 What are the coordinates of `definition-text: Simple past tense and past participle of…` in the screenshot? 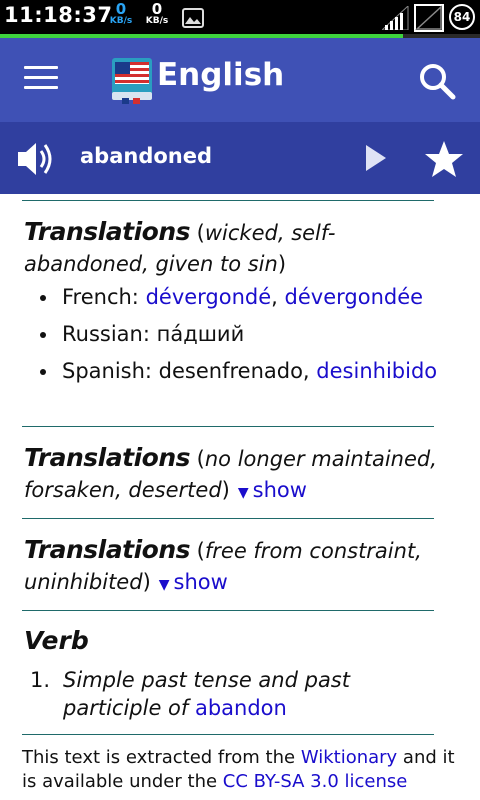 It's located at (206, 694).